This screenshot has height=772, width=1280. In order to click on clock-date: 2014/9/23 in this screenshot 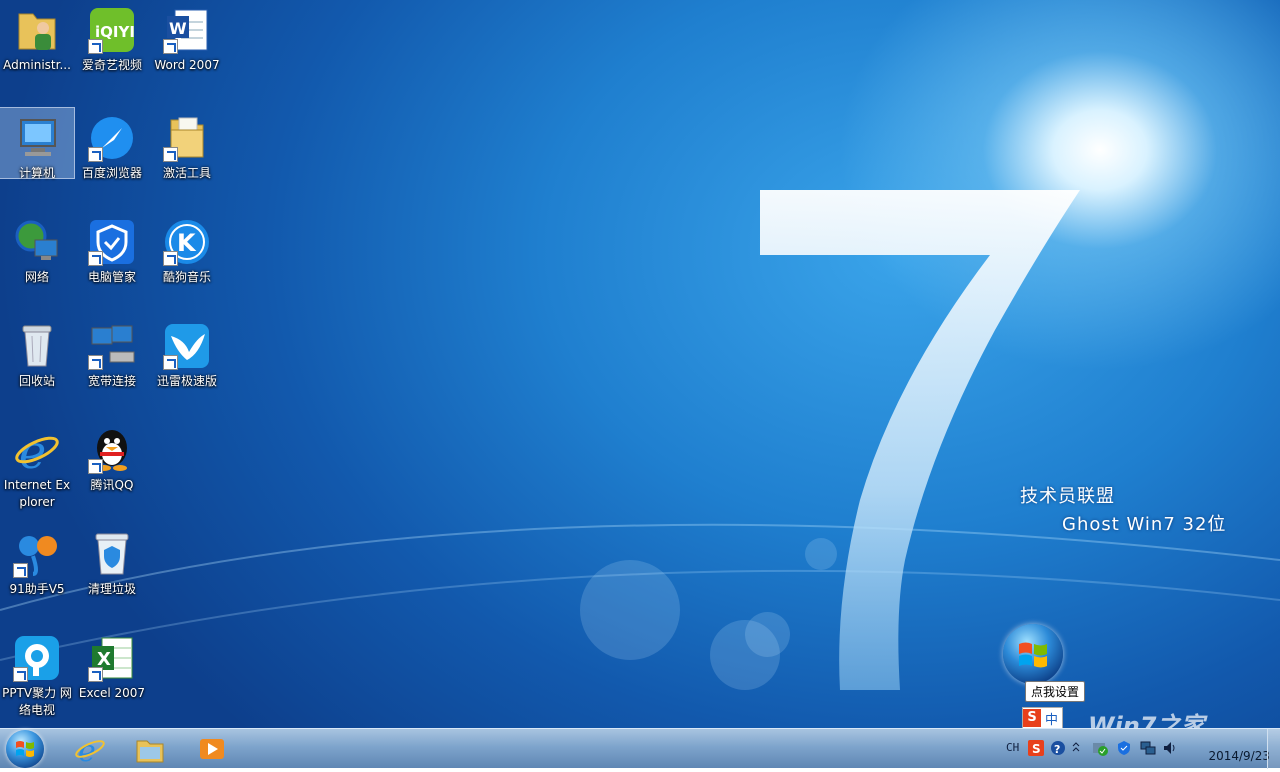, I will do `click(1239, 756)`.